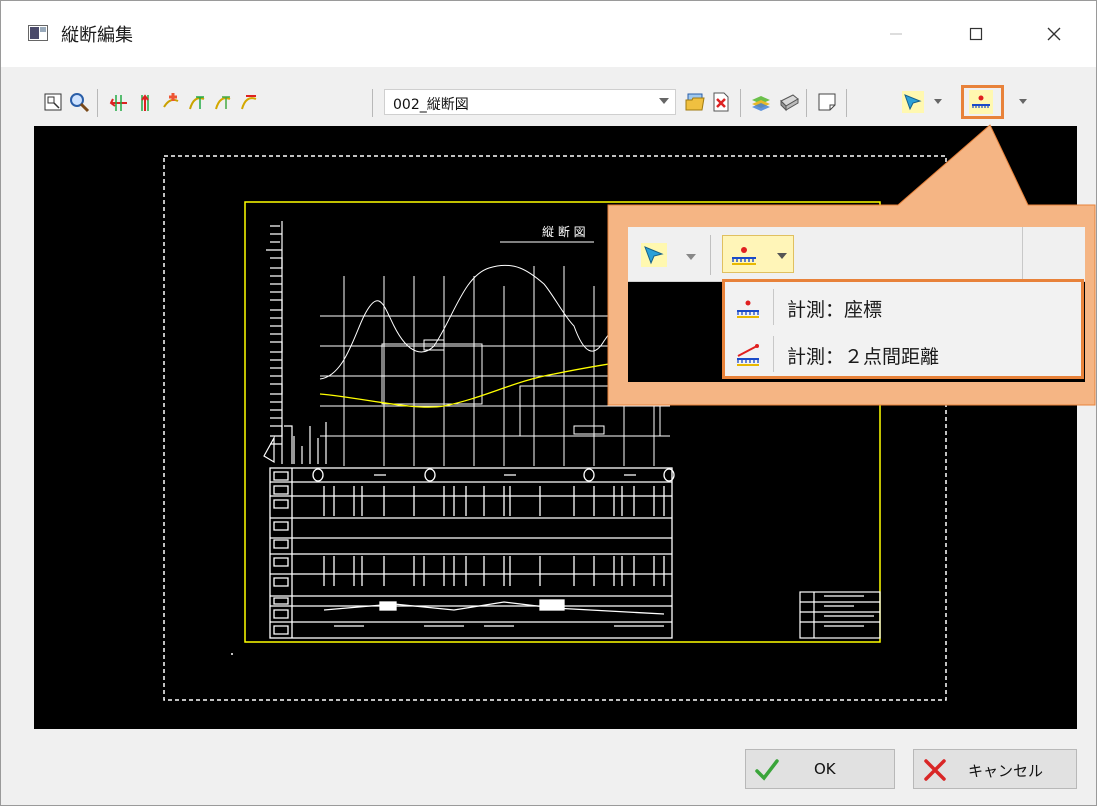  I want to click on layers-button, so click(761, 102).